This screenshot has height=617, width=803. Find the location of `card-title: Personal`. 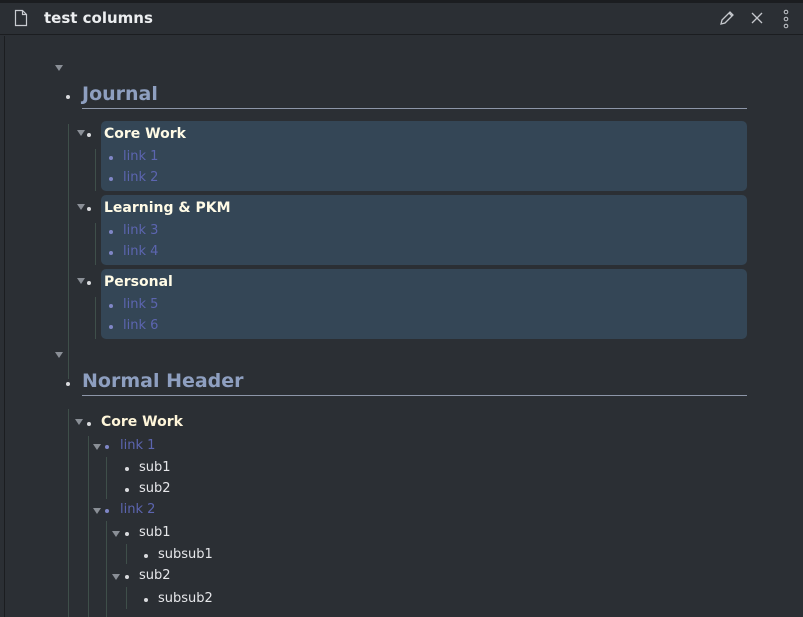

card-title: Personal is located at coordinates (138, 282).